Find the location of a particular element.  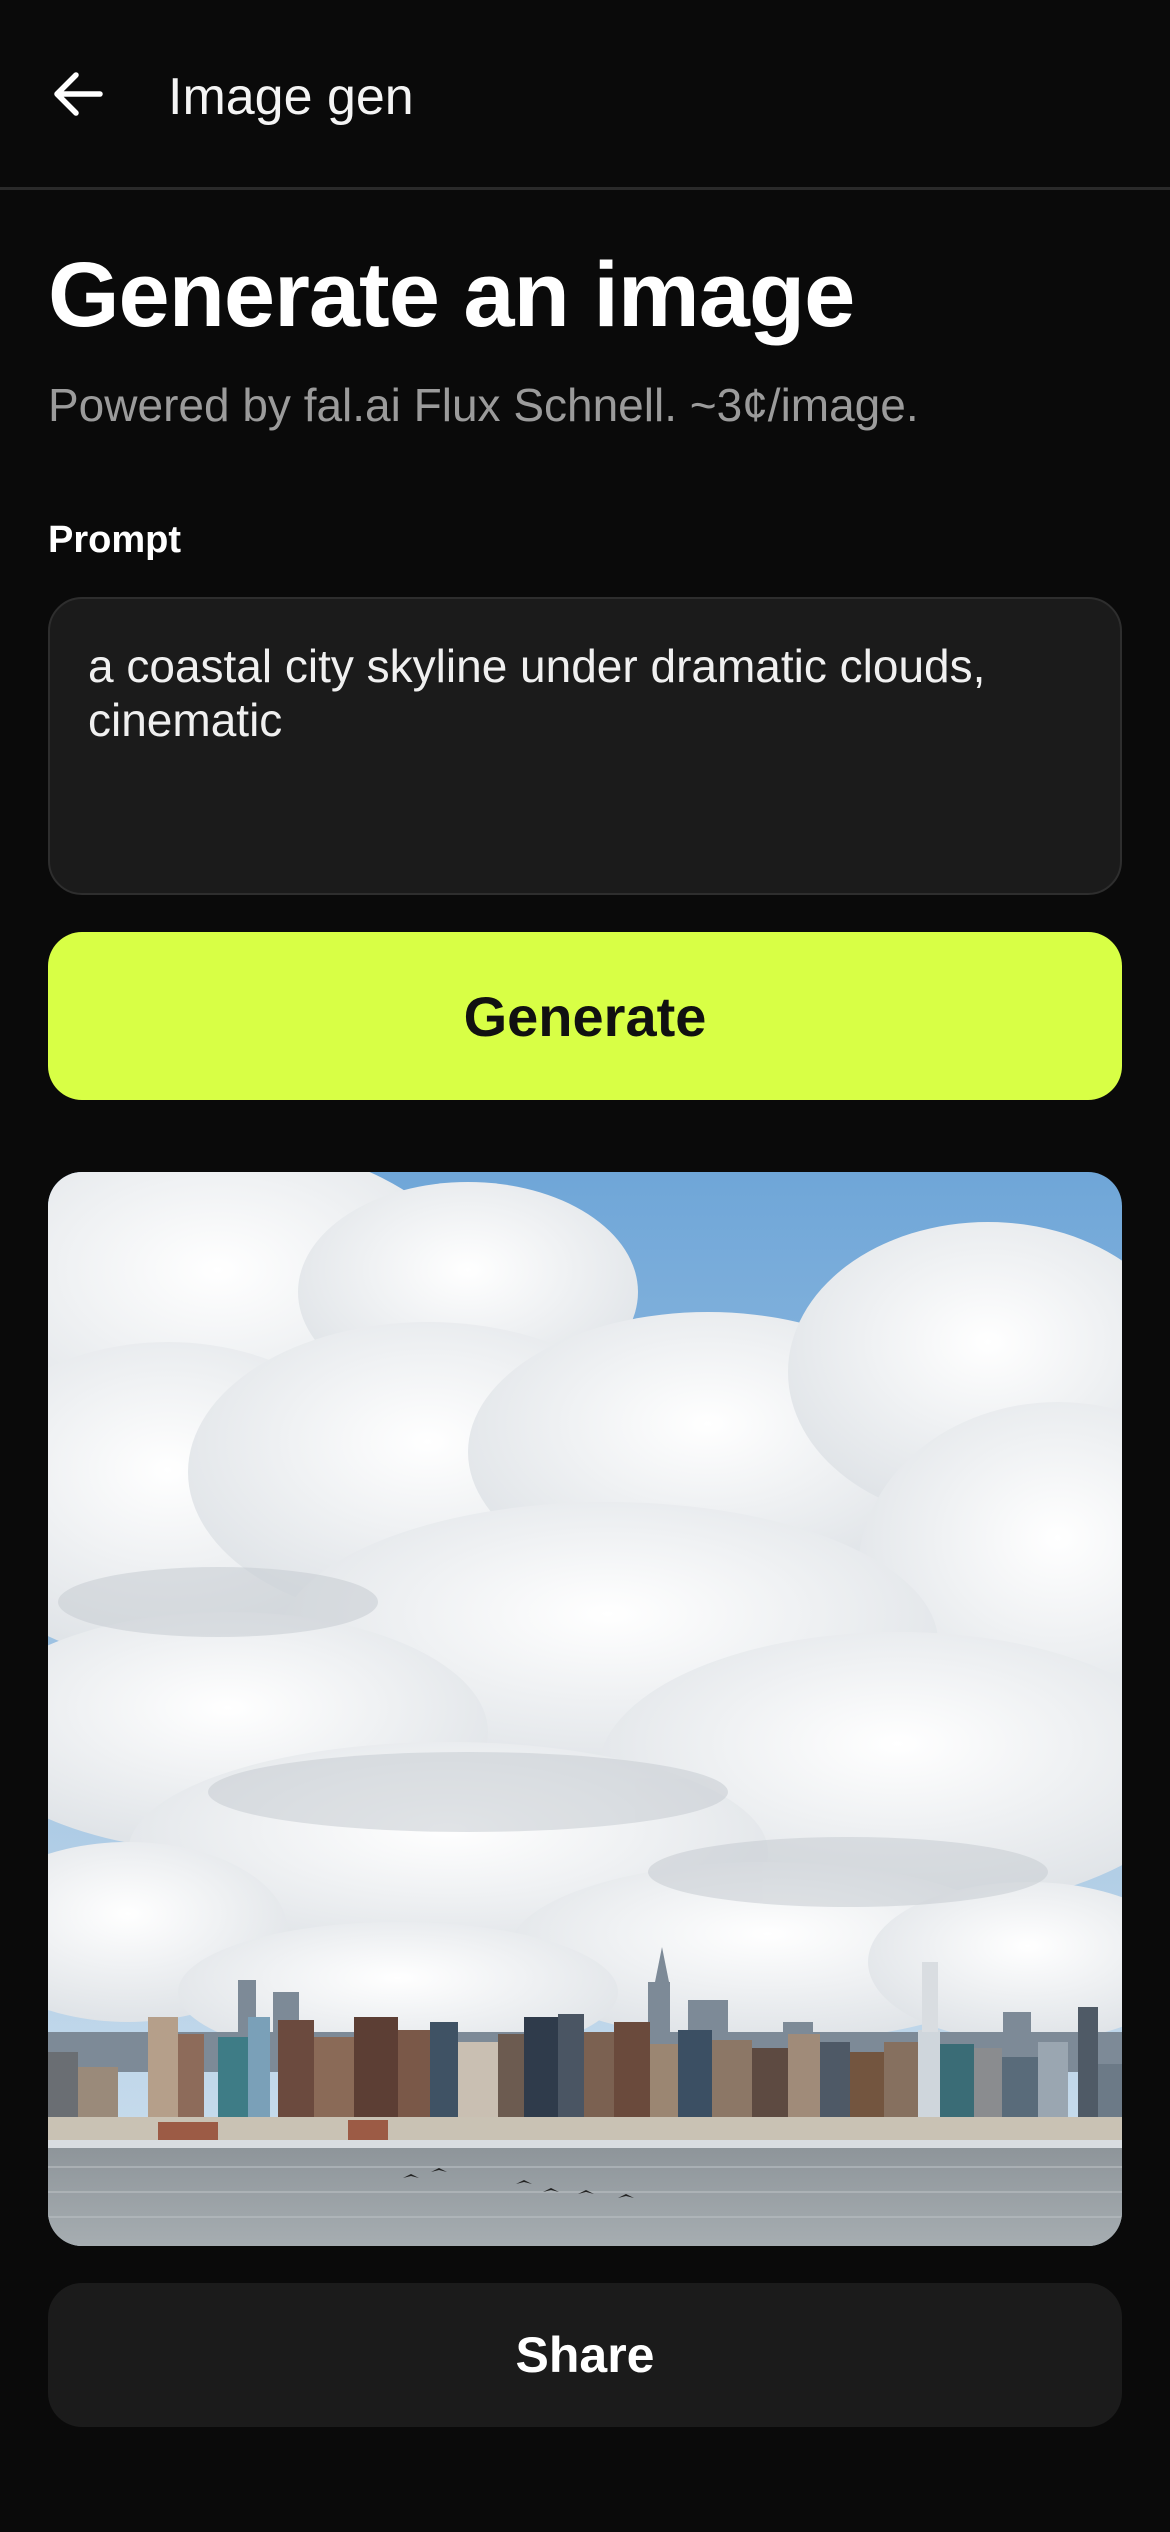

prompt-label: Prompt is located at coordinates (114, 540).